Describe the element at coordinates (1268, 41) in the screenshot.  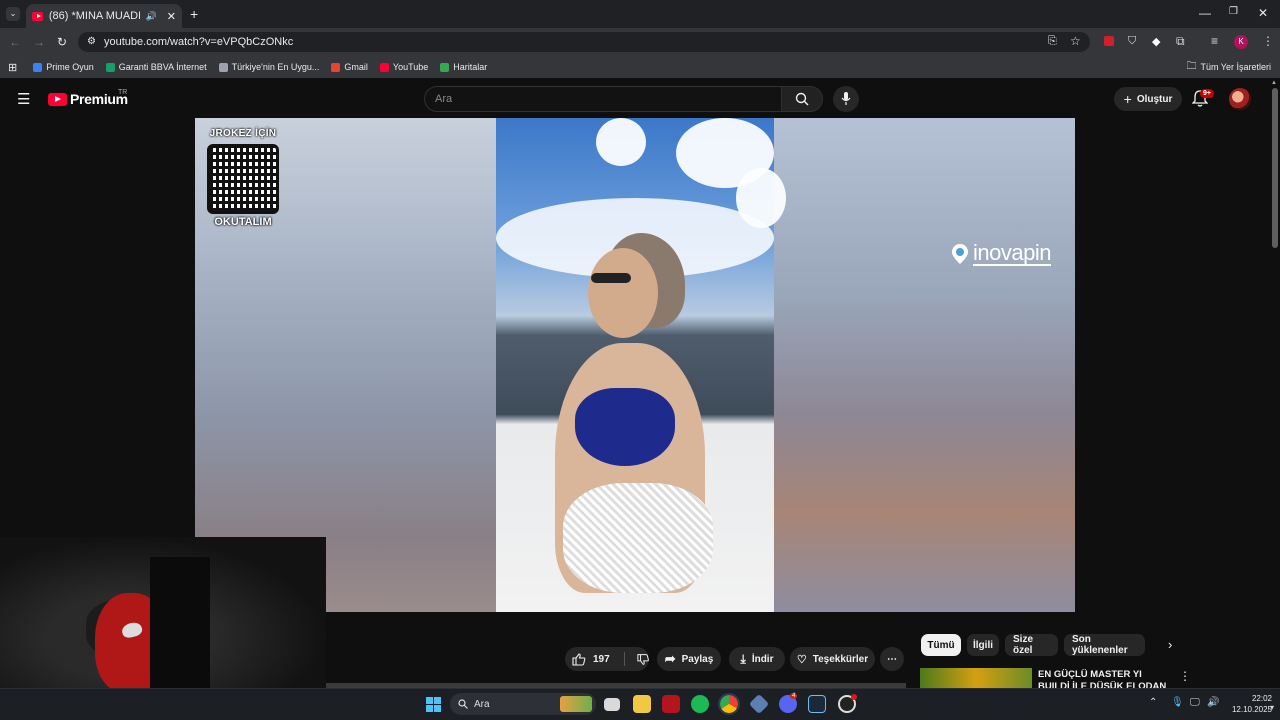
I see `browser-menu-icon: ⋮` at that location.